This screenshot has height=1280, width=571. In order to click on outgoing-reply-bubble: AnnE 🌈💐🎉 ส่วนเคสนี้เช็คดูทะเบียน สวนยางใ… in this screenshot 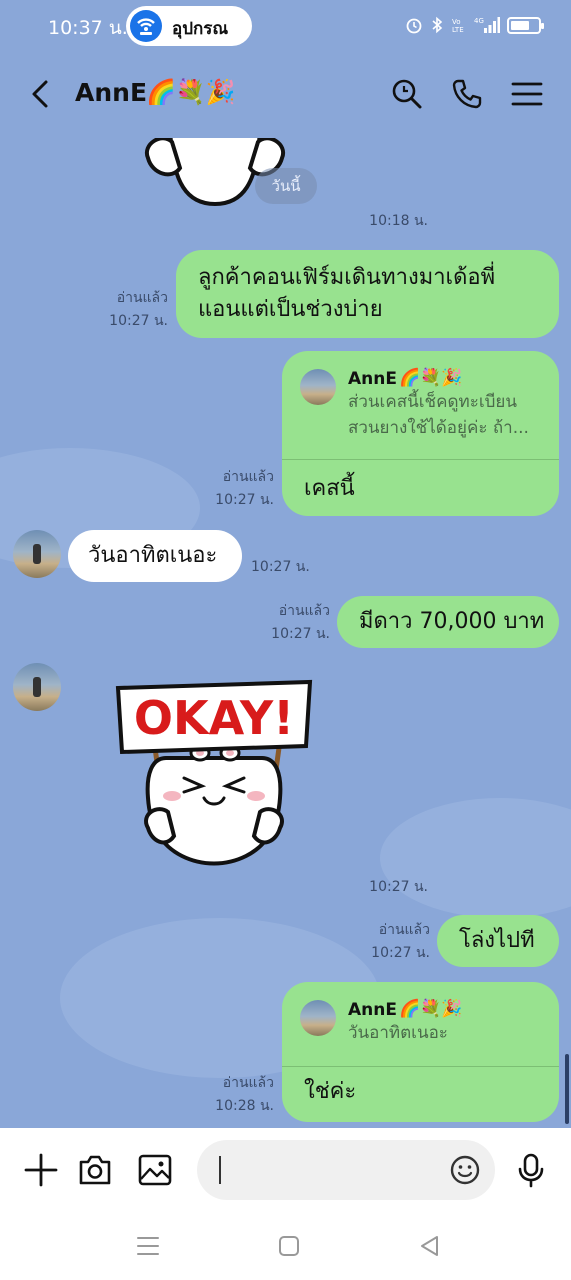, I will do `click(420, 433)`.